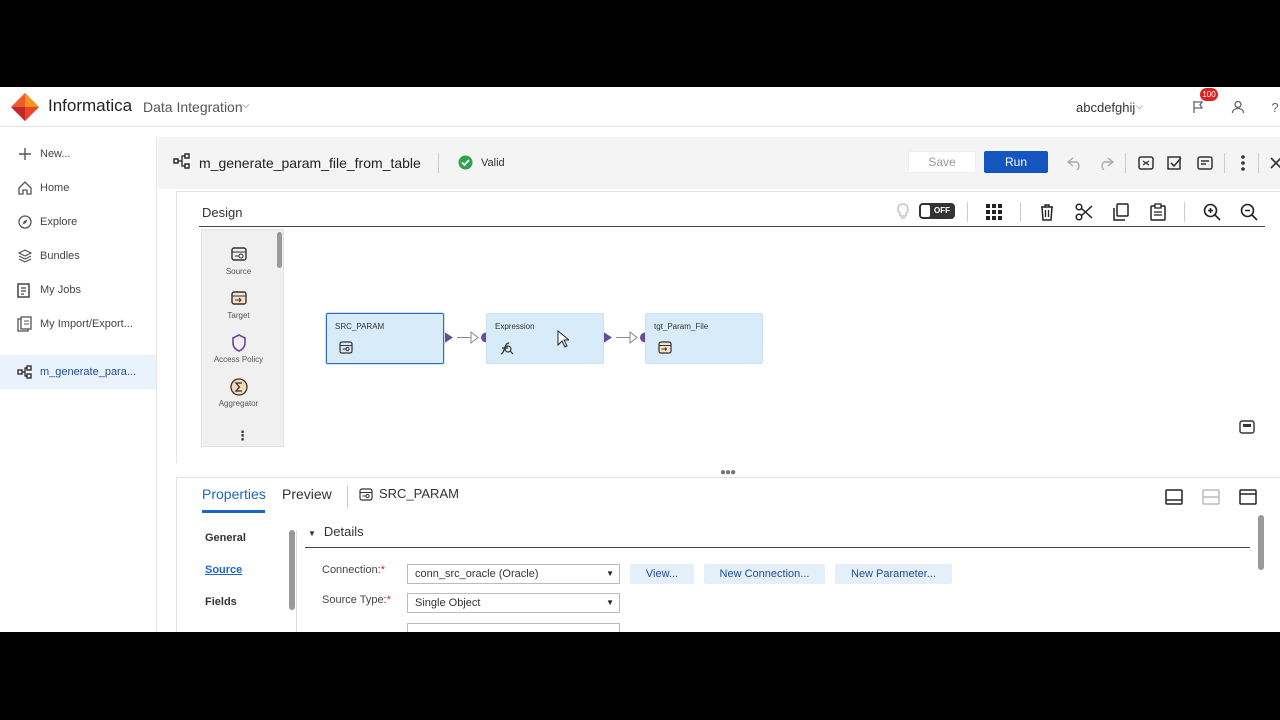 Image resolution: width=1280 pixels, height=720 pixels. Describe the element at coordinates (942, 210) in the screenshot. I see `toggle-label: OFF` at that location.